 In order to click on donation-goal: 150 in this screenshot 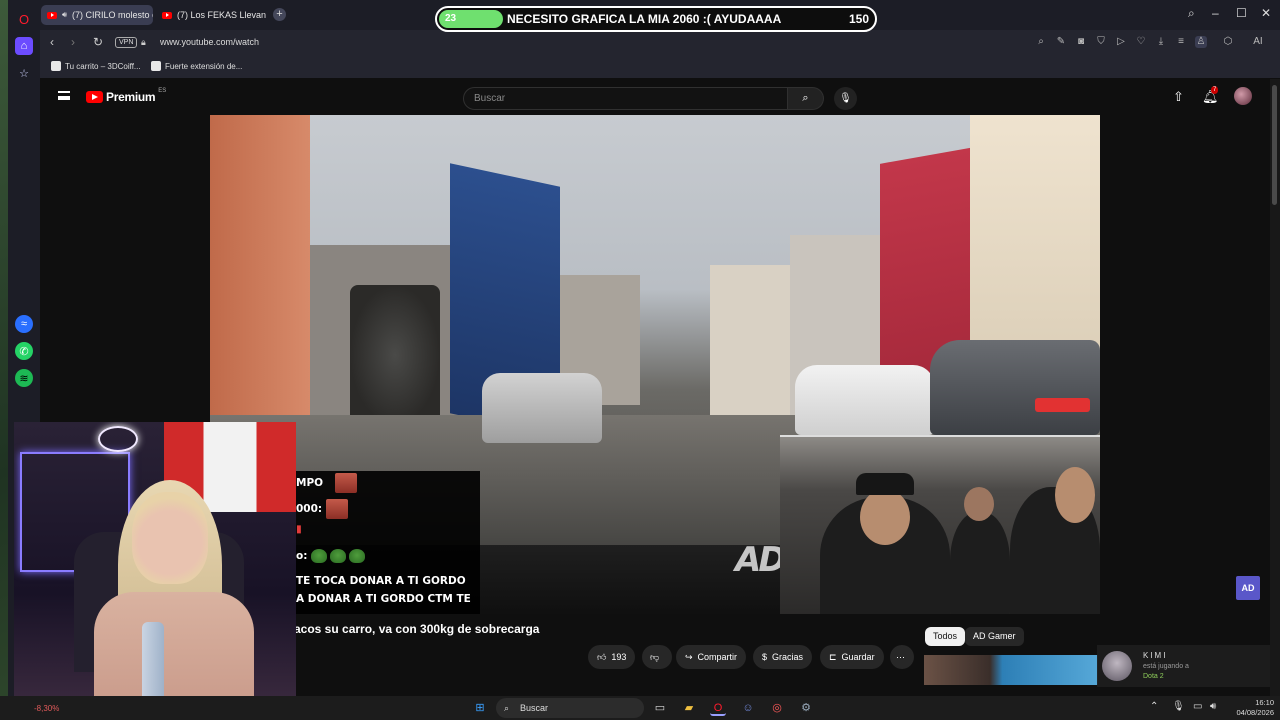, I will do `click(858, 19)`.